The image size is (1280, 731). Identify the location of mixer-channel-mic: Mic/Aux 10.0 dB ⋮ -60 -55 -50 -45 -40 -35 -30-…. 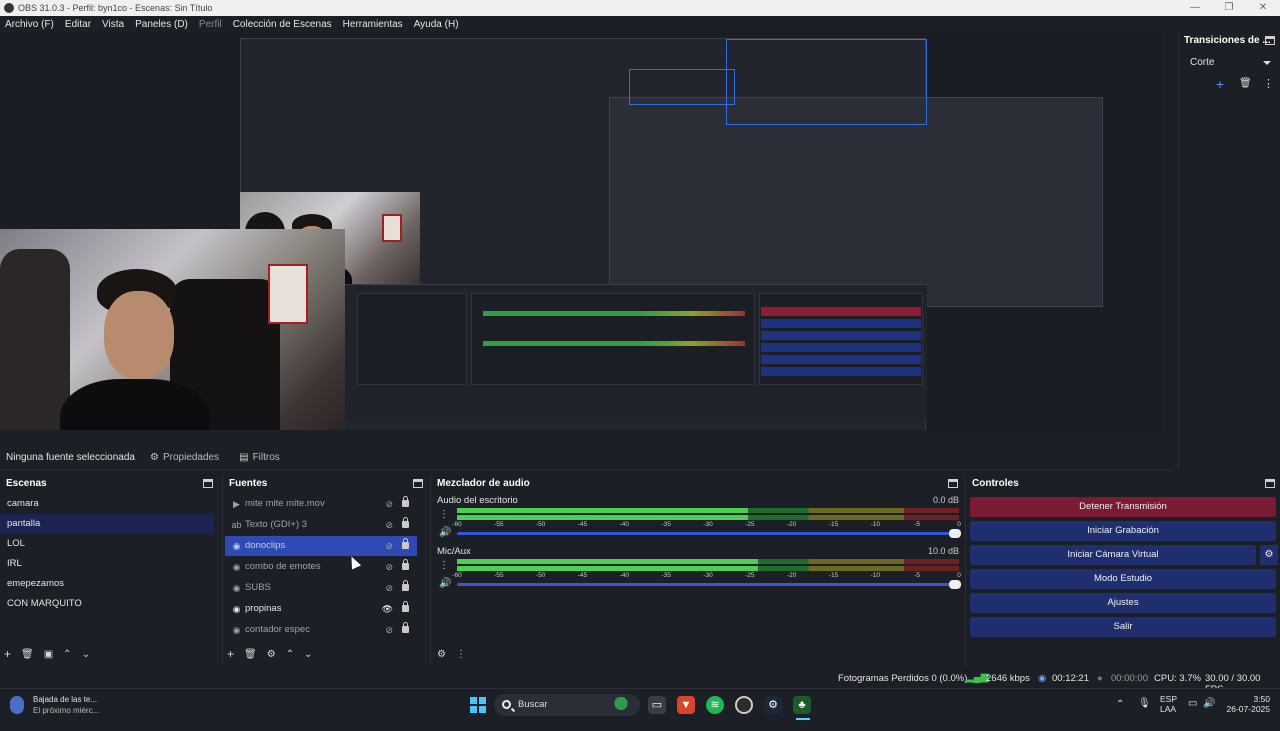
(699, 568).